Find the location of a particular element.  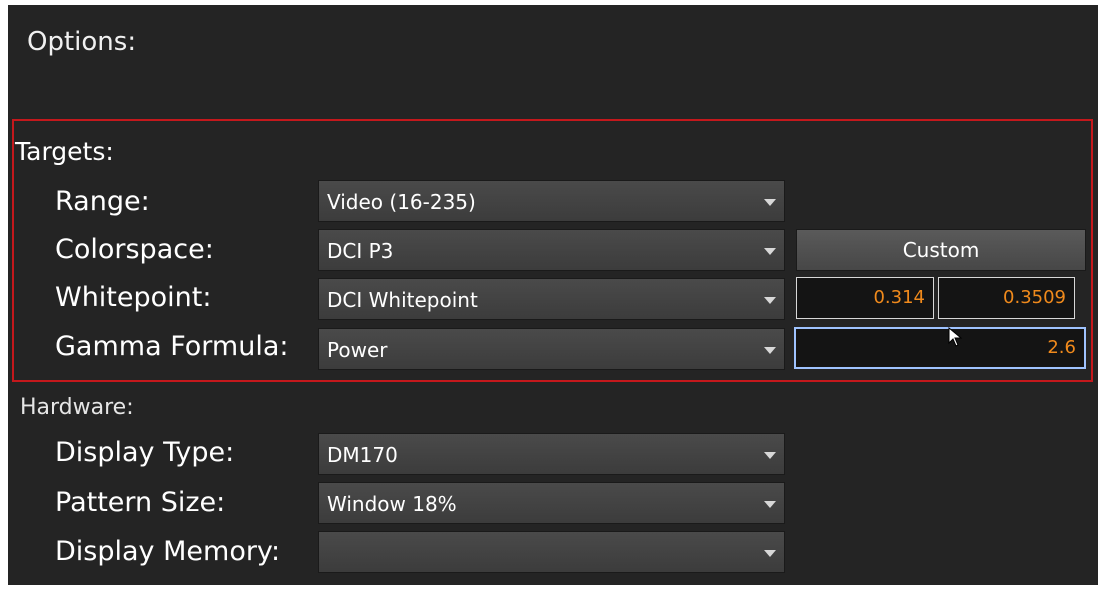

whitepoint-dropdown: DCI Whitepoint is located at coordinates (551, 299).